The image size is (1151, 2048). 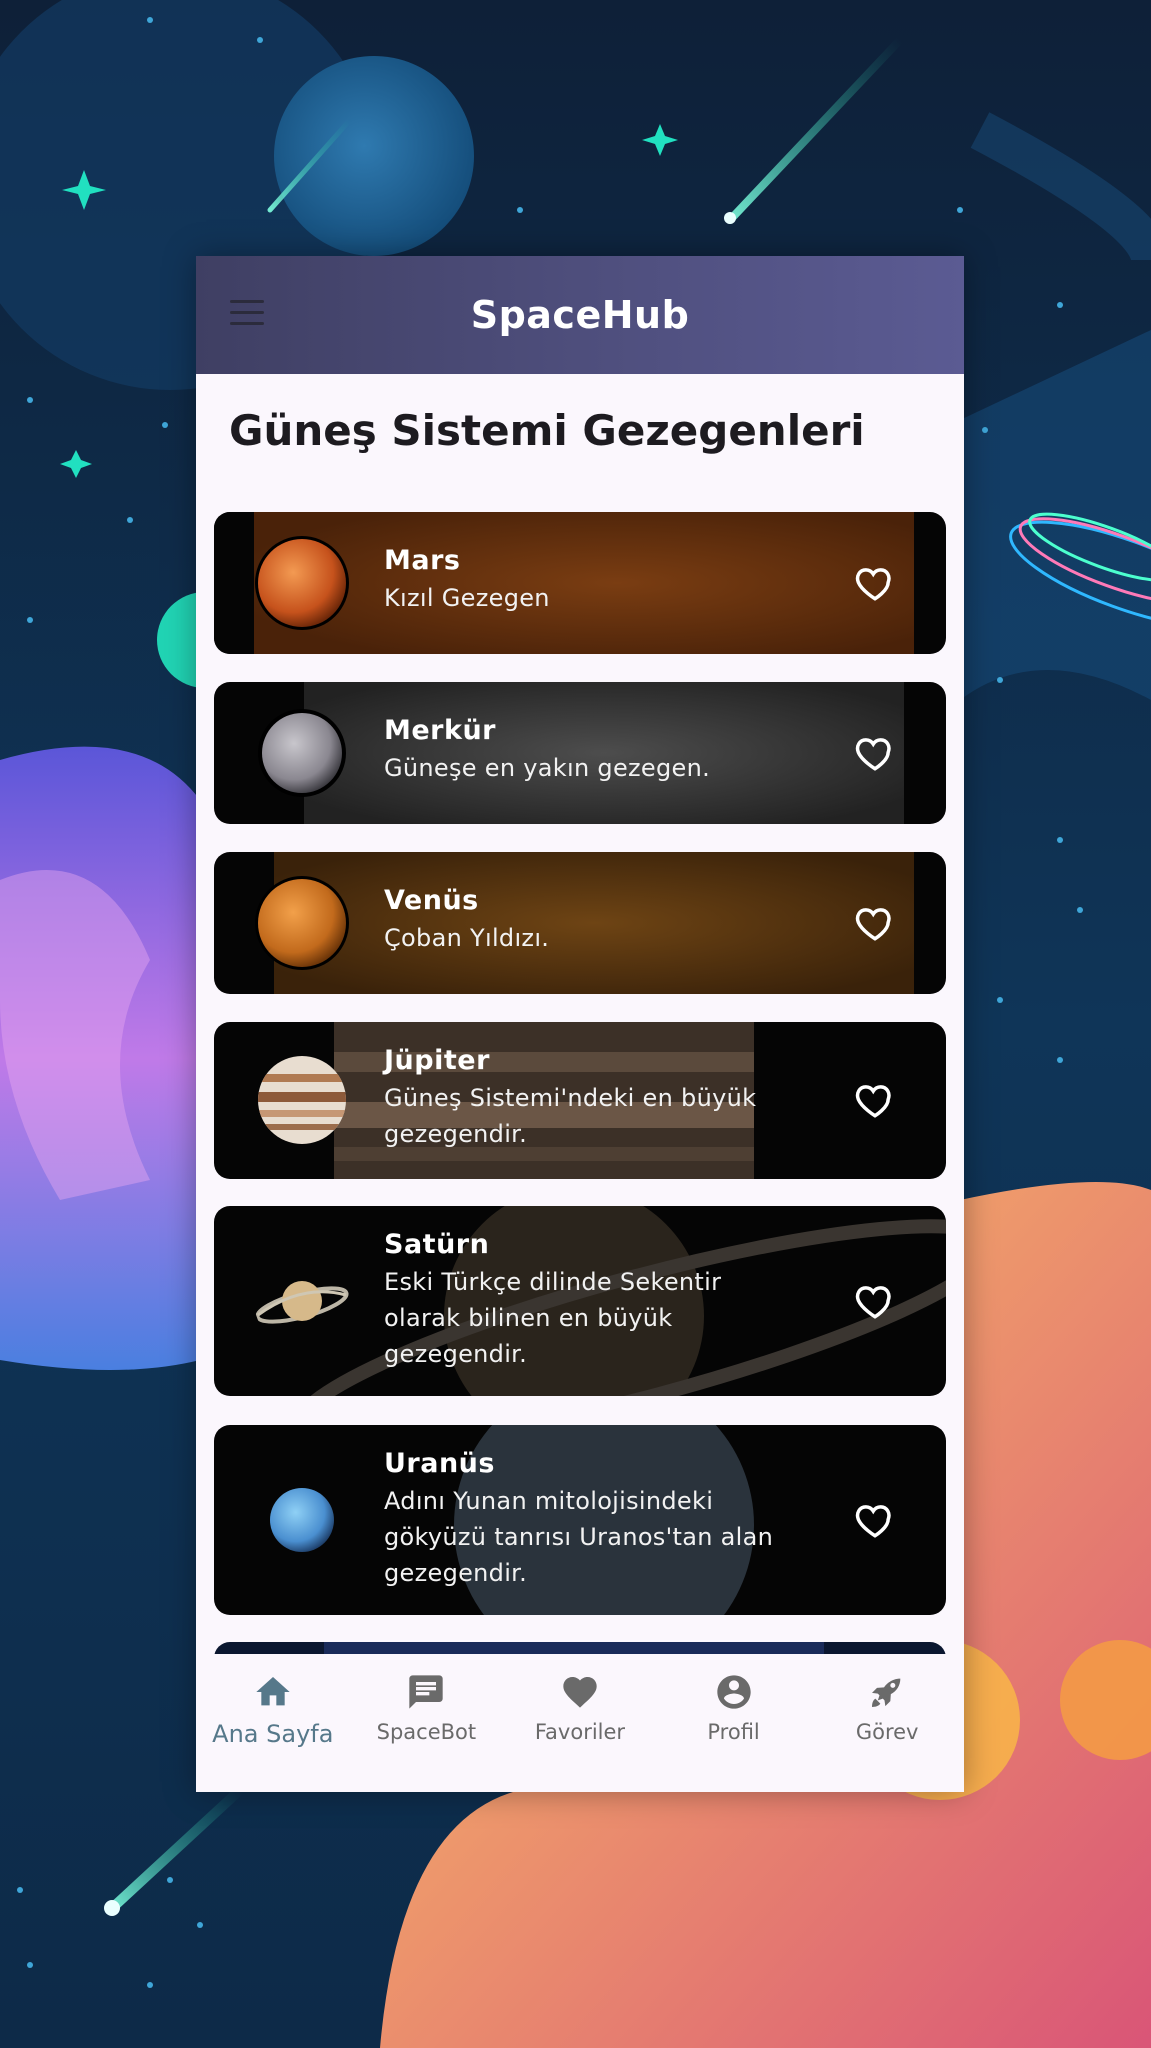 What do you see at coordinates (437, 1060) in the screenshot?
I see `planet-name: Jüpiter` at bounding box center [437, 1060].